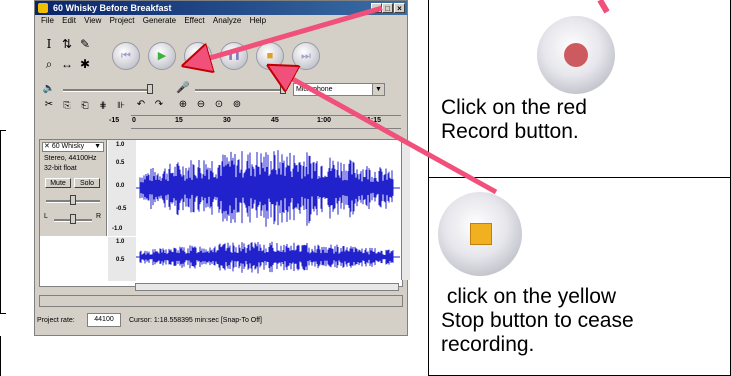 This screenshot has width=731, height=376. What do you see at coordinates (389, 133) in the screenshot?
I see `arrow-to-stop` at bounding box center [389, 133].